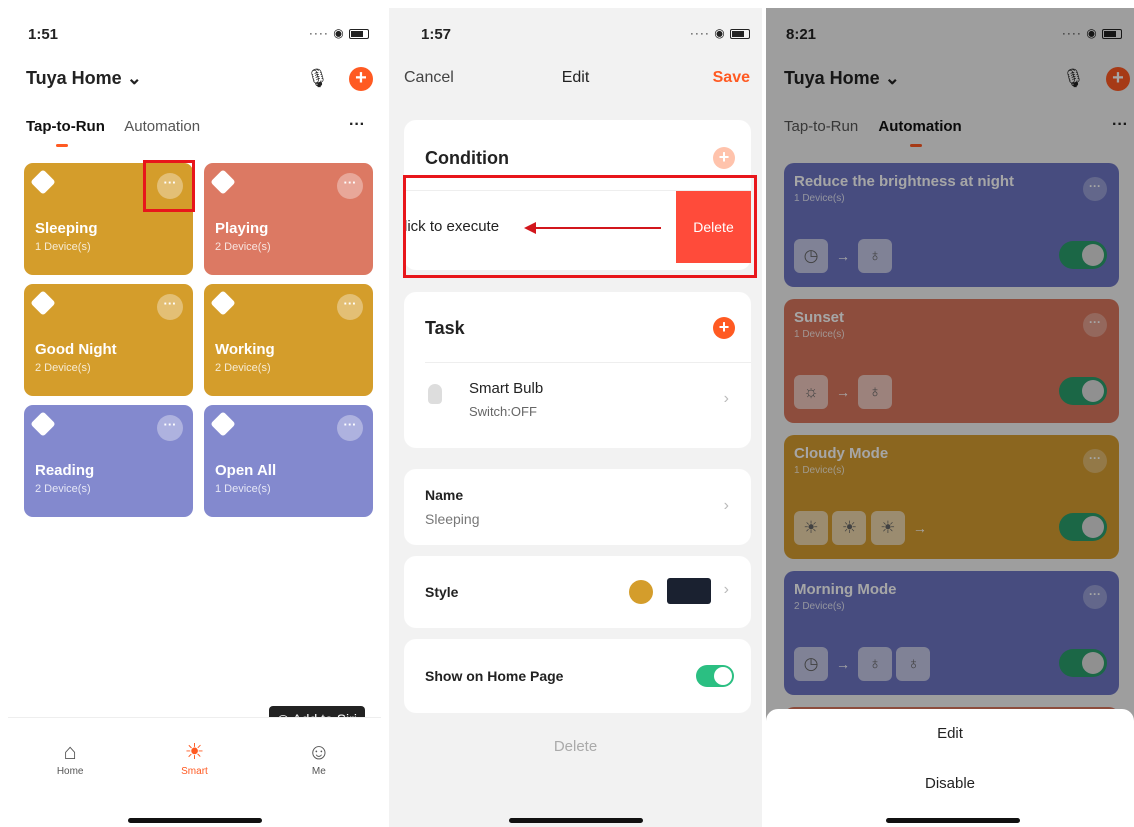  What do you see at coordinates (724, 328) in the screenshot?
I see `add-task-button: +` at bounding box center [724, 328].